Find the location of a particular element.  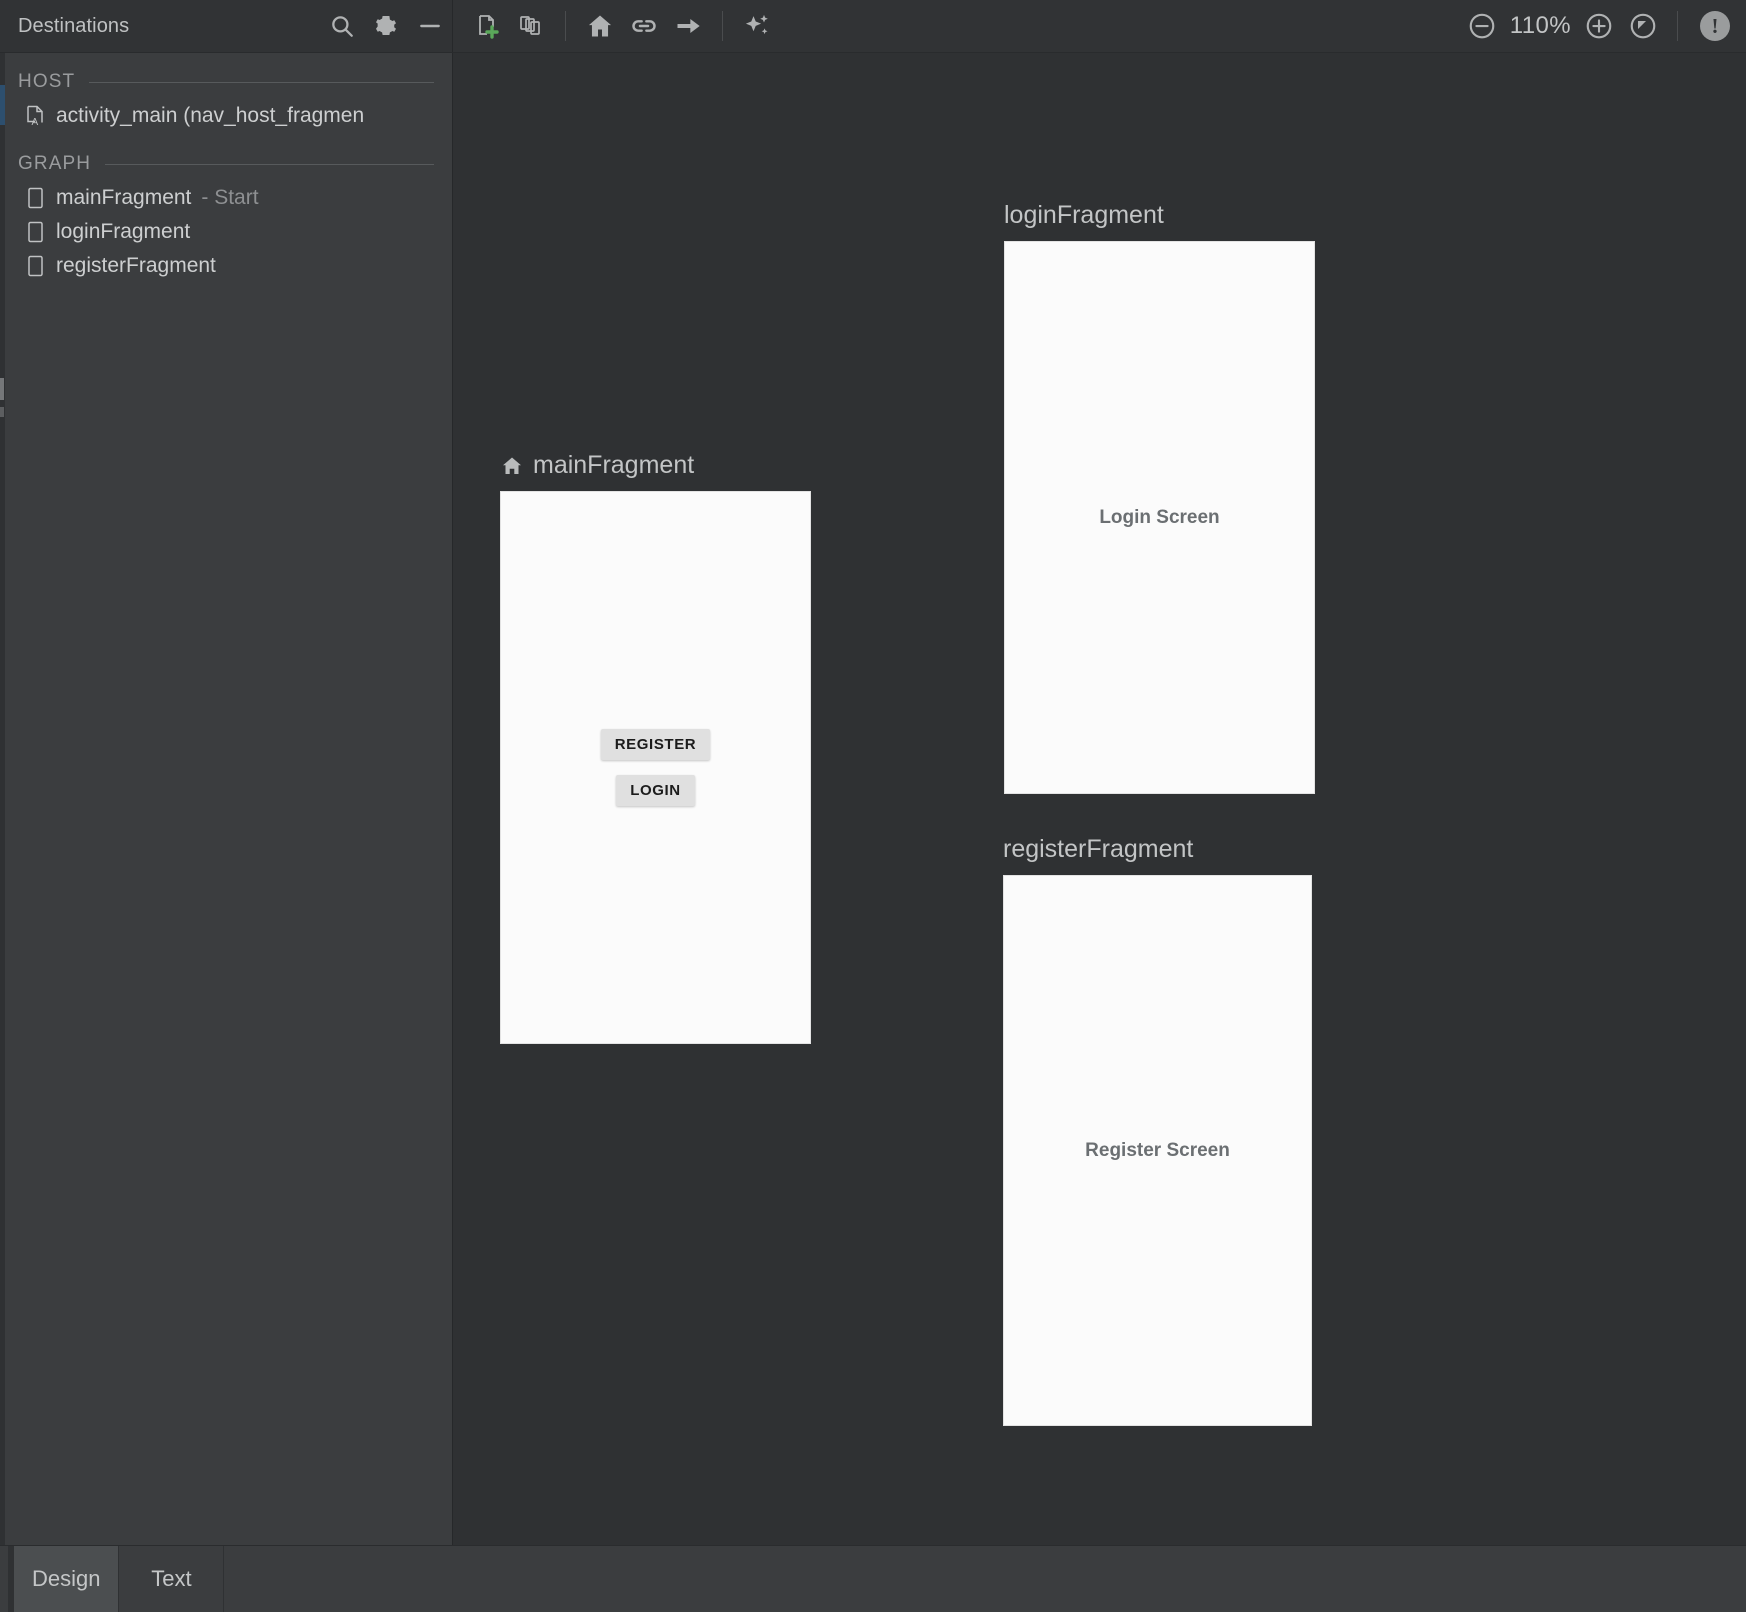

sidebar-item-label: registerFragment is located at coordinates (136, 265).